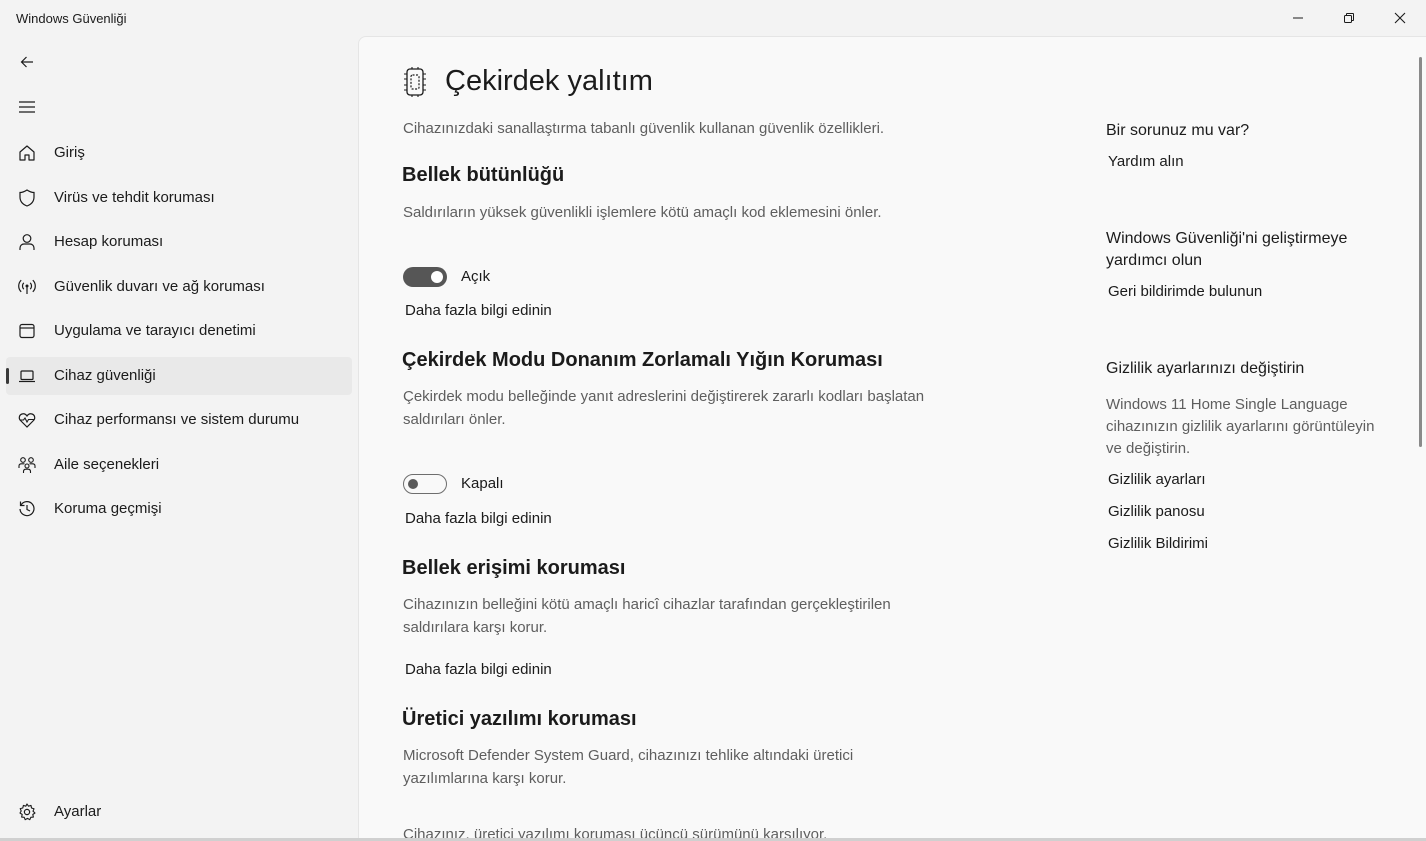 The height and width of the screenshot is (841, 1426). I want to click on sidebar-item-label: Cihaz performansı ve sistem durumu, so click(177, 419).